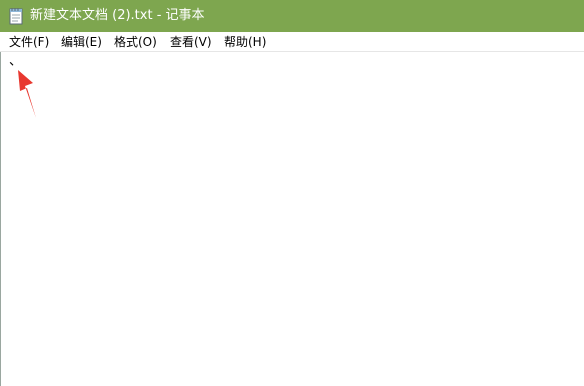 The height and width of the screenshot is (386, 584). What do you see at coordinates (245, 42) in the screenshot?
I see `menu-help: 帮助(H)` at bounding box center [245, 42].